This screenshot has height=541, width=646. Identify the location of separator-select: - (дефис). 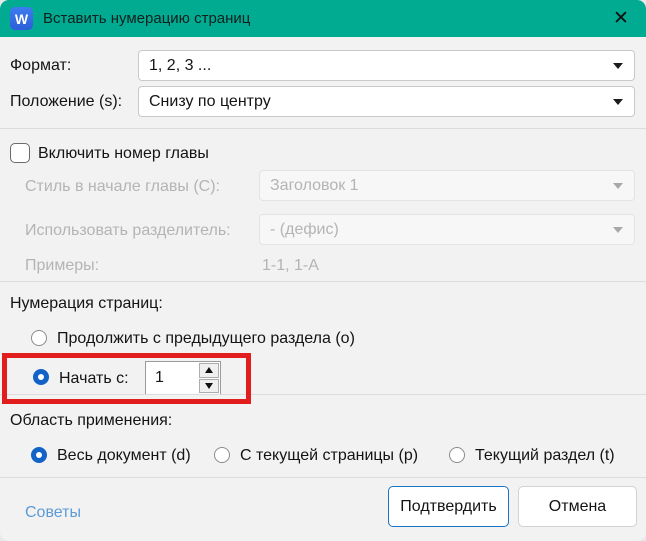
(447, 229).